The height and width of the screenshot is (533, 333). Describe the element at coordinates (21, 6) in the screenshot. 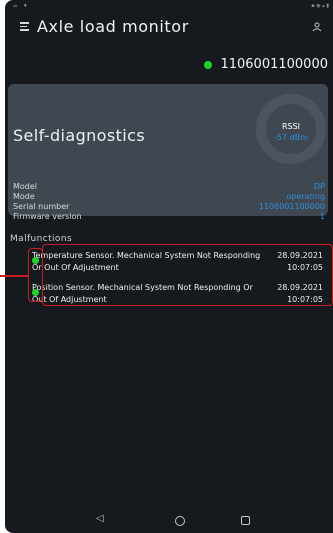

I see `status-icons-left: ⚌ ♦` at that location.